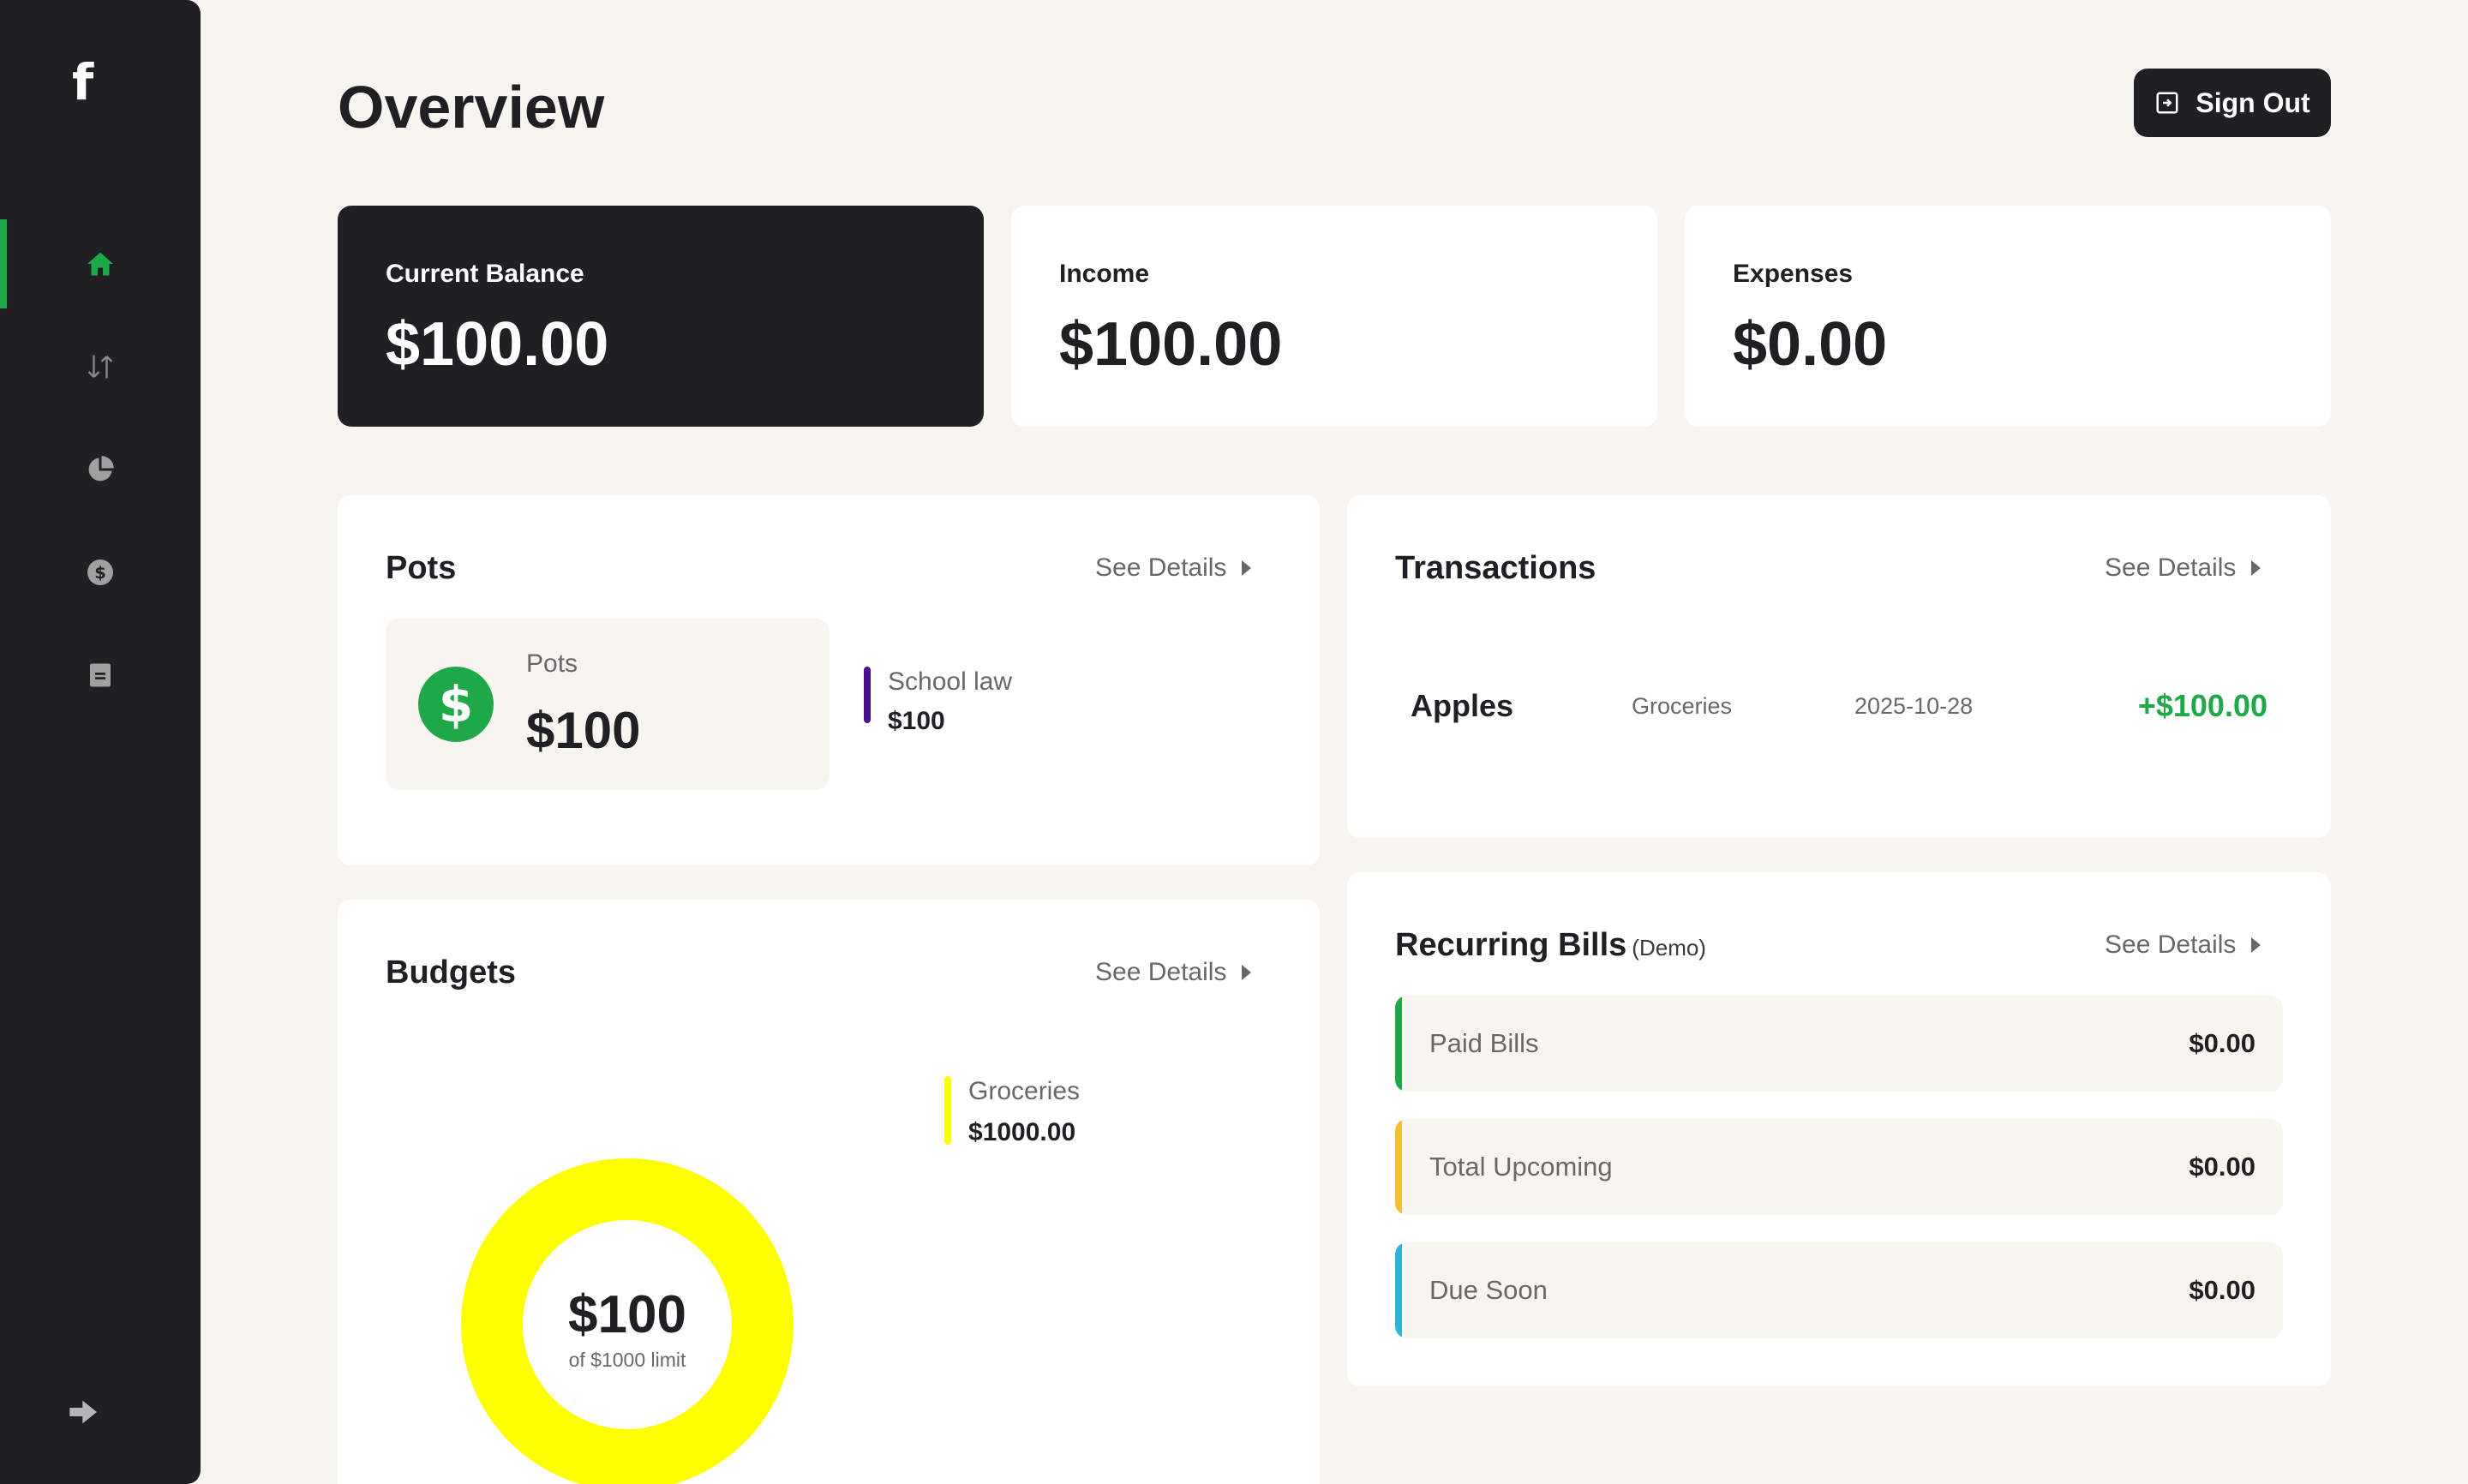  What do you see at coordinates (867, 695) in the screenshot?
I see `pot-color-bar` at bounding box center [867, 695].